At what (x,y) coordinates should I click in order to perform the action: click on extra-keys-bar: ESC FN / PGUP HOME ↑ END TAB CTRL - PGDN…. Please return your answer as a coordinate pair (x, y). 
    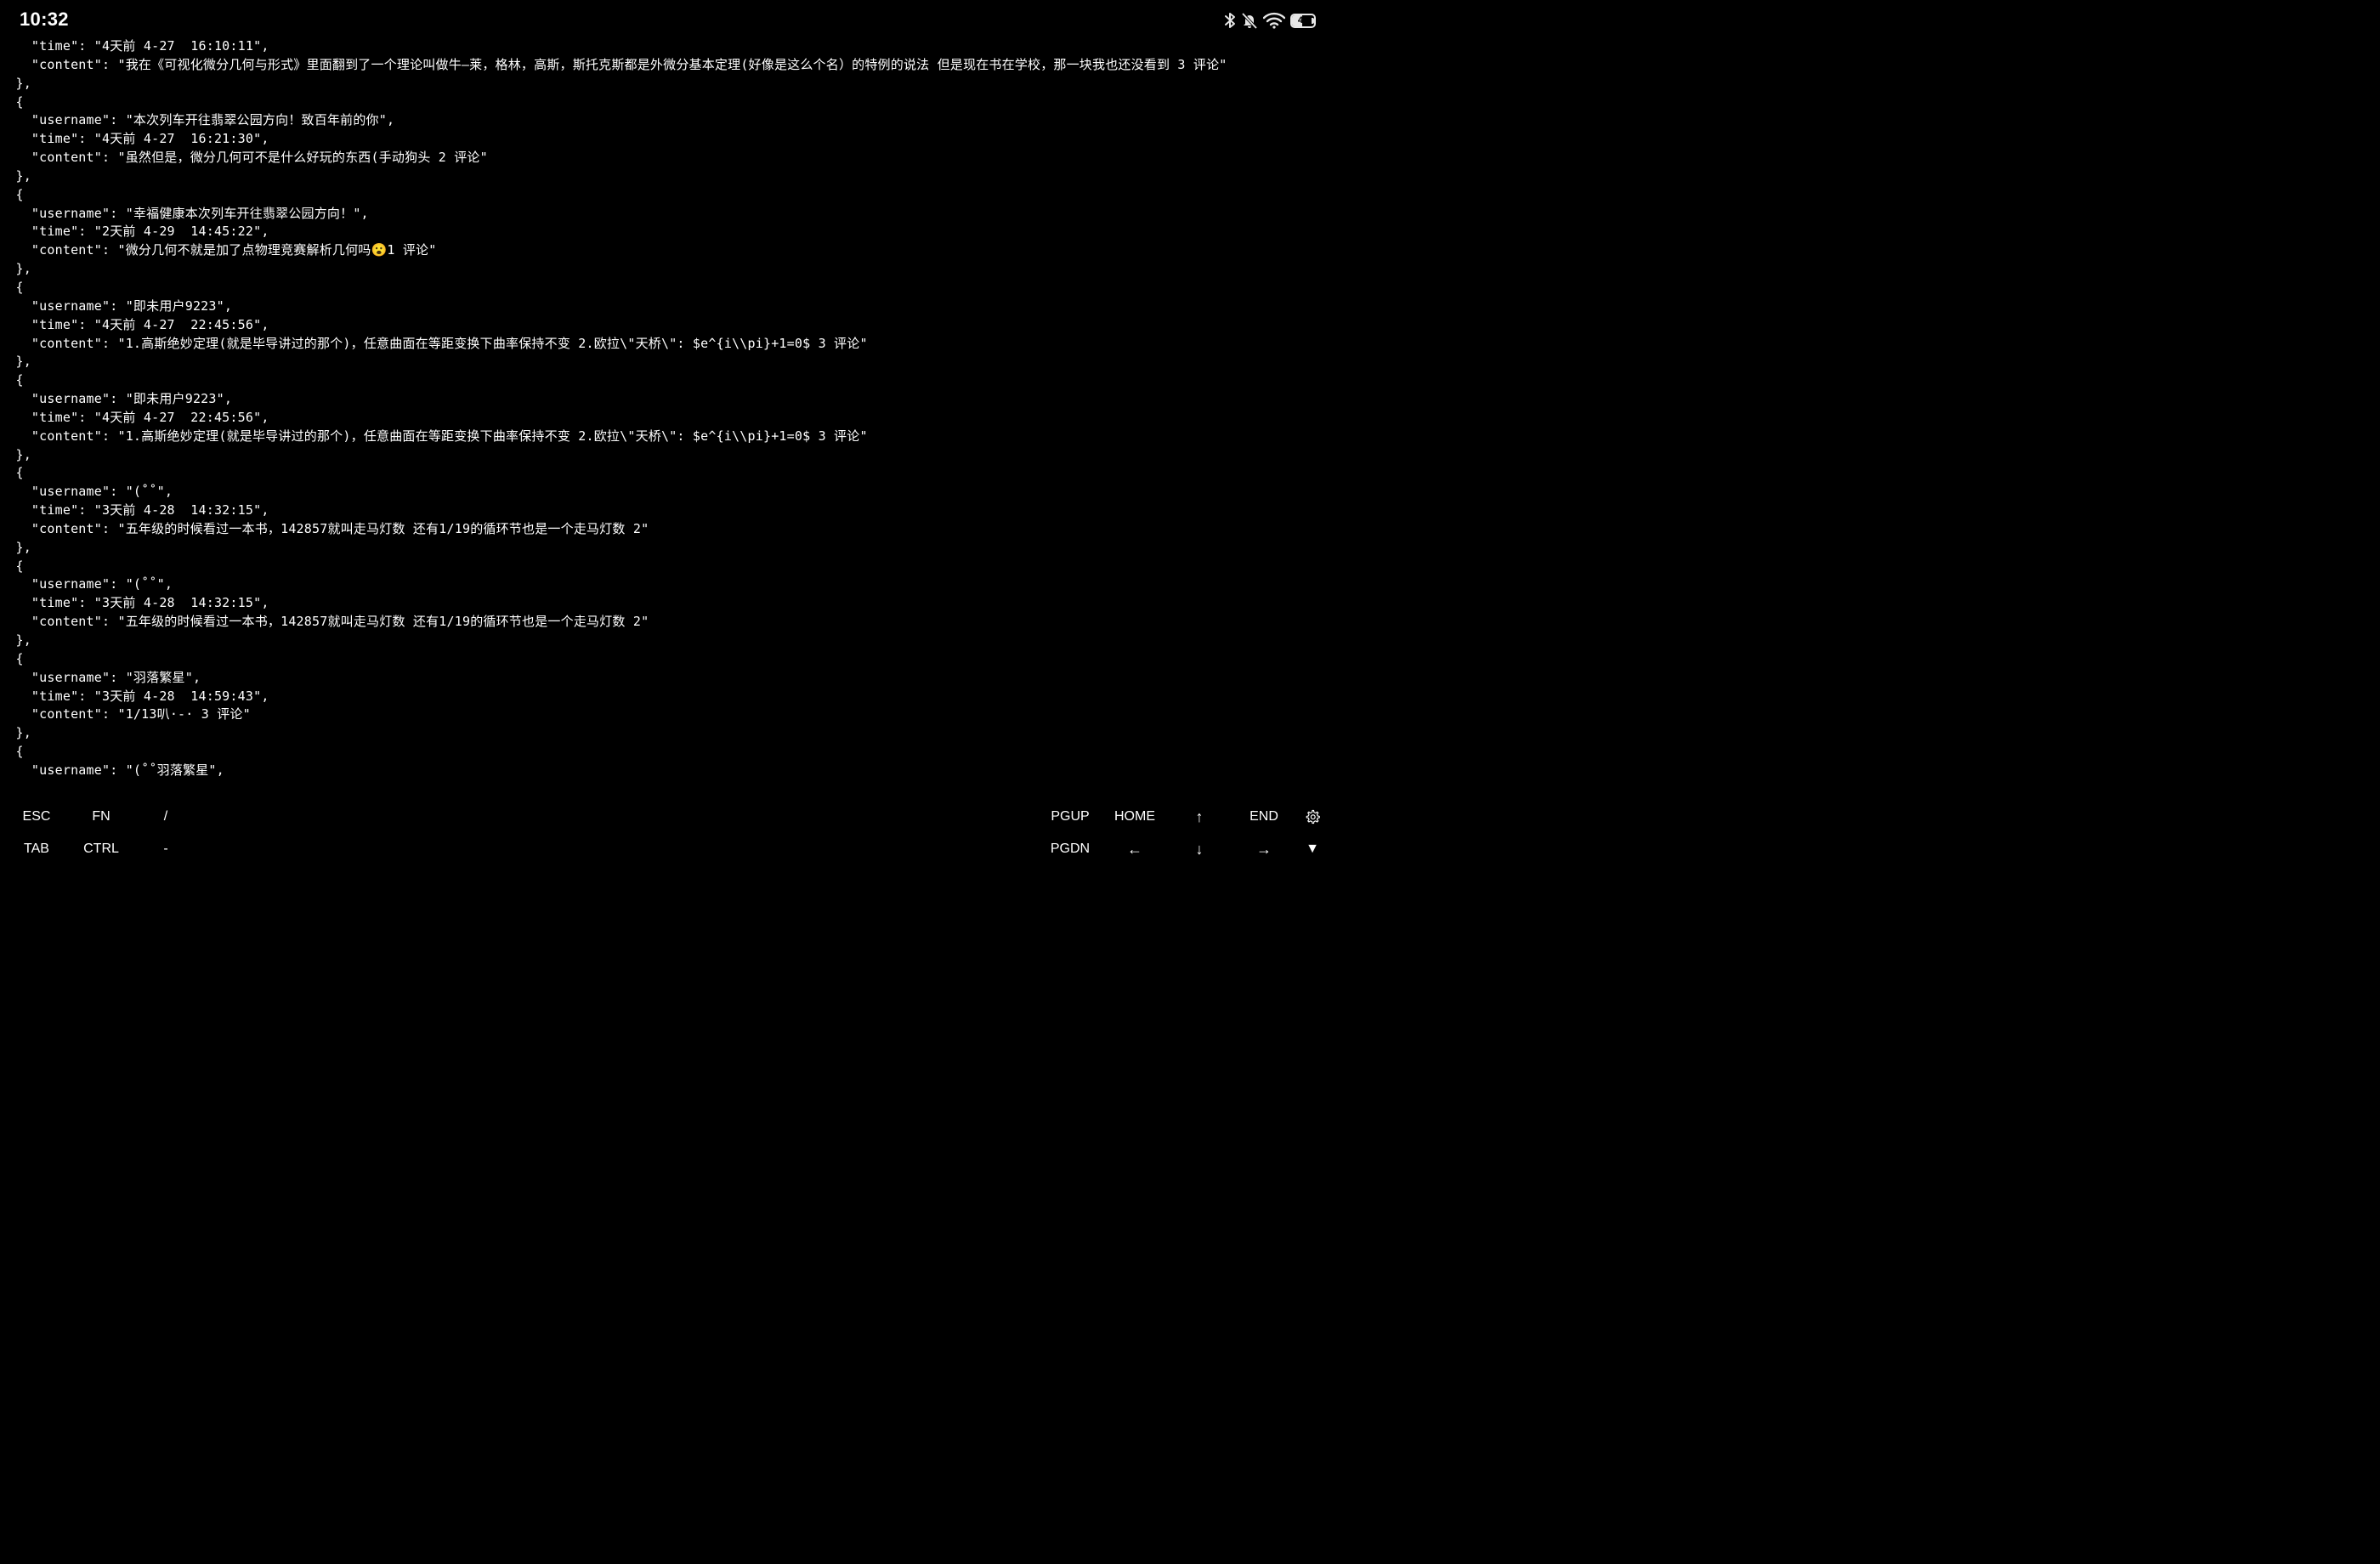
    Looking at the image, I should click on (666, 840).